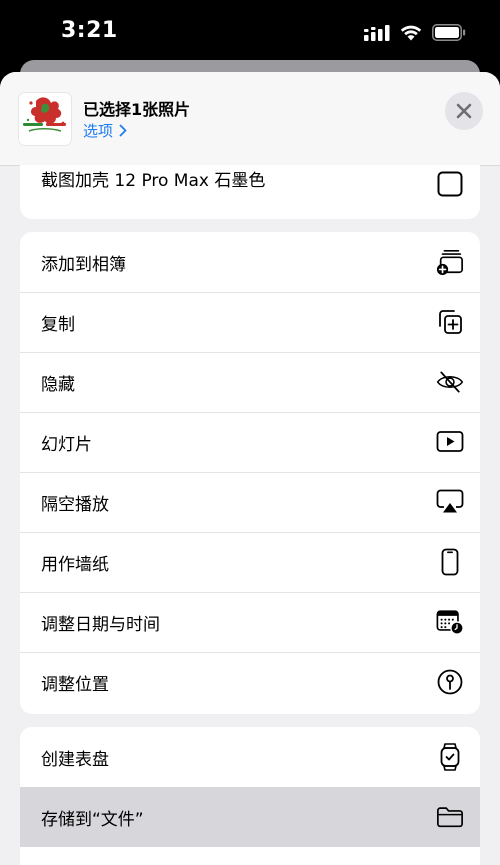 This screenshot has height=865, width=500. What do you see at coordinates (75, 684) in the screenshot?
I see `action-label: 调整位置` at bounding box center [75, 684].